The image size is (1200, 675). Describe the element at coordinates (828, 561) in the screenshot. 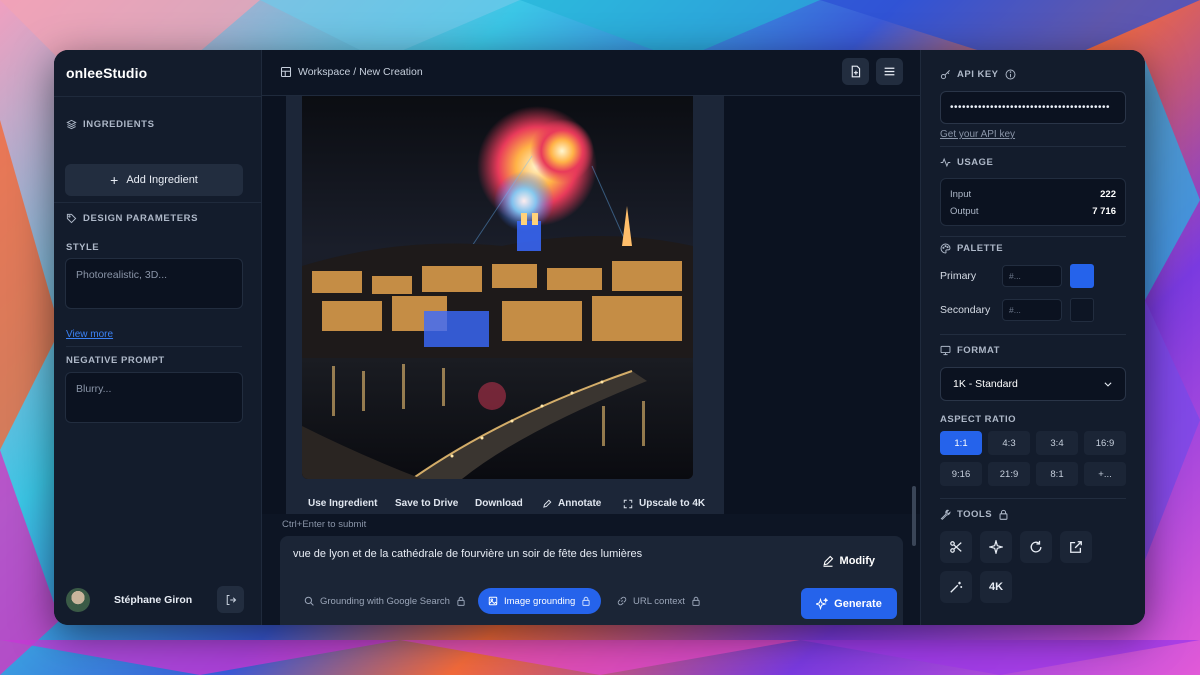

I see `edit-icon` at that location.